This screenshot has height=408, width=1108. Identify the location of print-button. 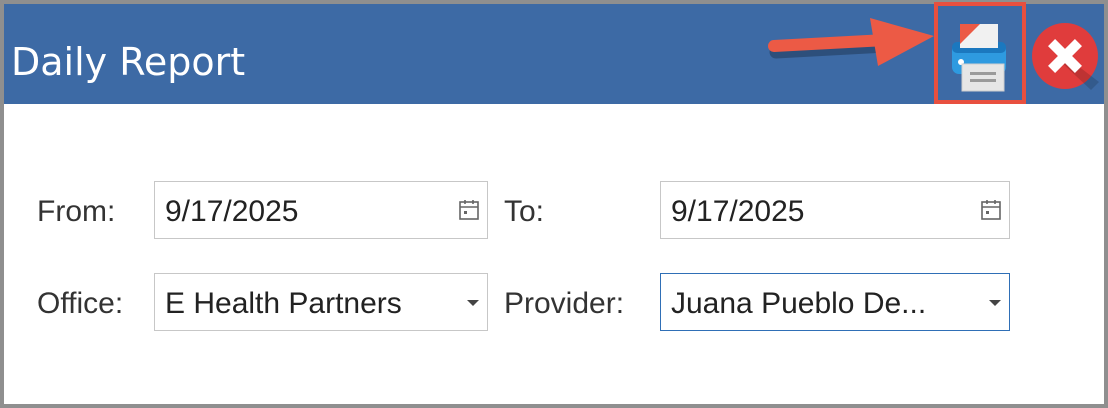
(980, 53).